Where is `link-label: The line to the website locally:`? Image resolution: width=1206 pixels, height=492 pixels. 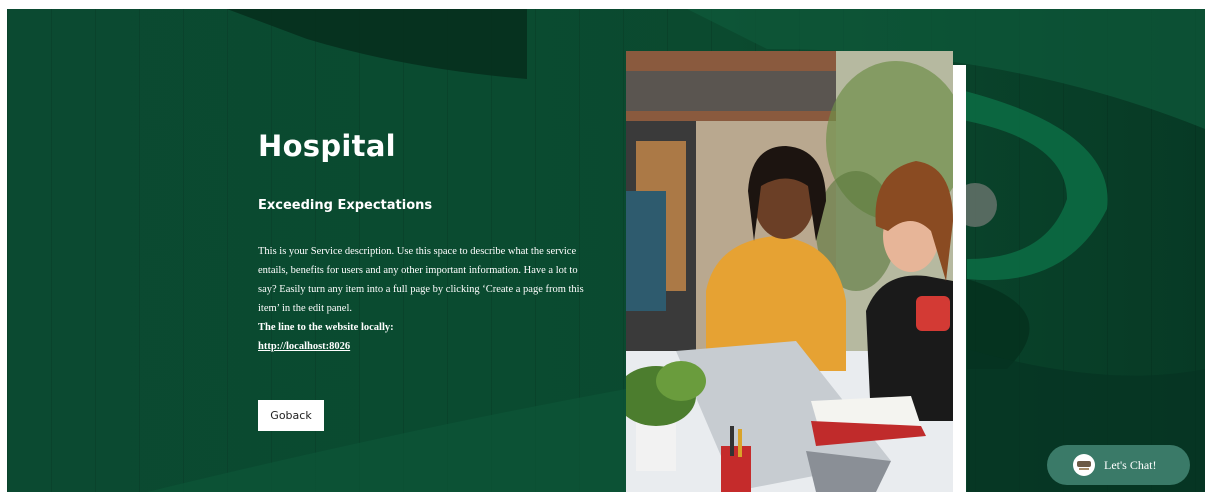
link-label: The line to the website locally: is located at coordinates (326, 327).